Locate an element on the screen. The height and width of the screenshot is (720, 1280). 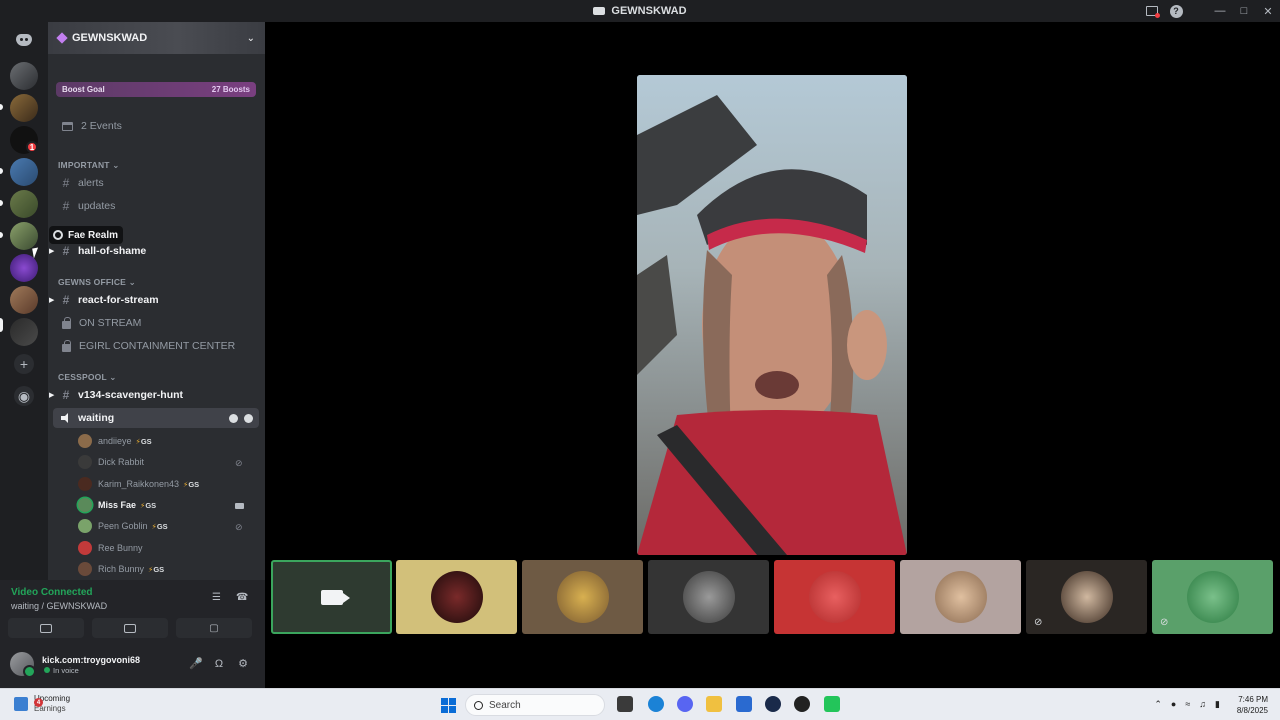
video-tile-self is located at coordinates (331, 597).